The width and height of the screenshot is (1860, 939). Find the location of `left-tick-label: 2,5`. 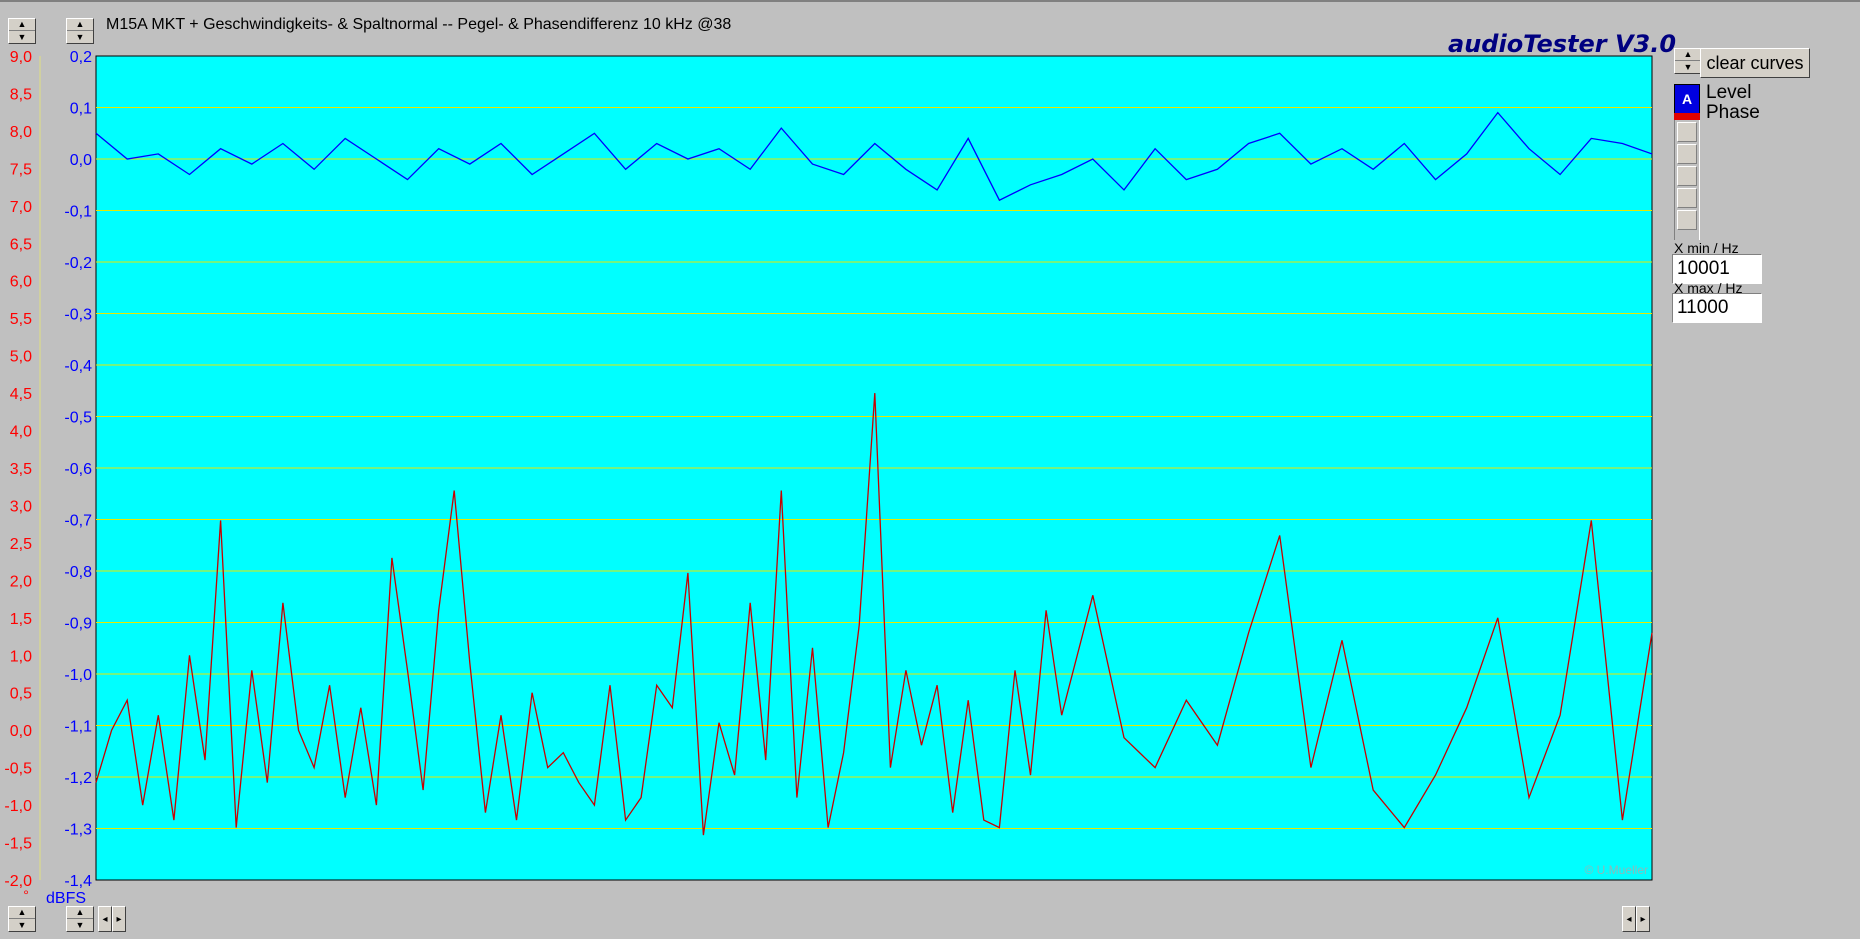

left-tick-label: 2,5 is located at coordinates (21, 544).